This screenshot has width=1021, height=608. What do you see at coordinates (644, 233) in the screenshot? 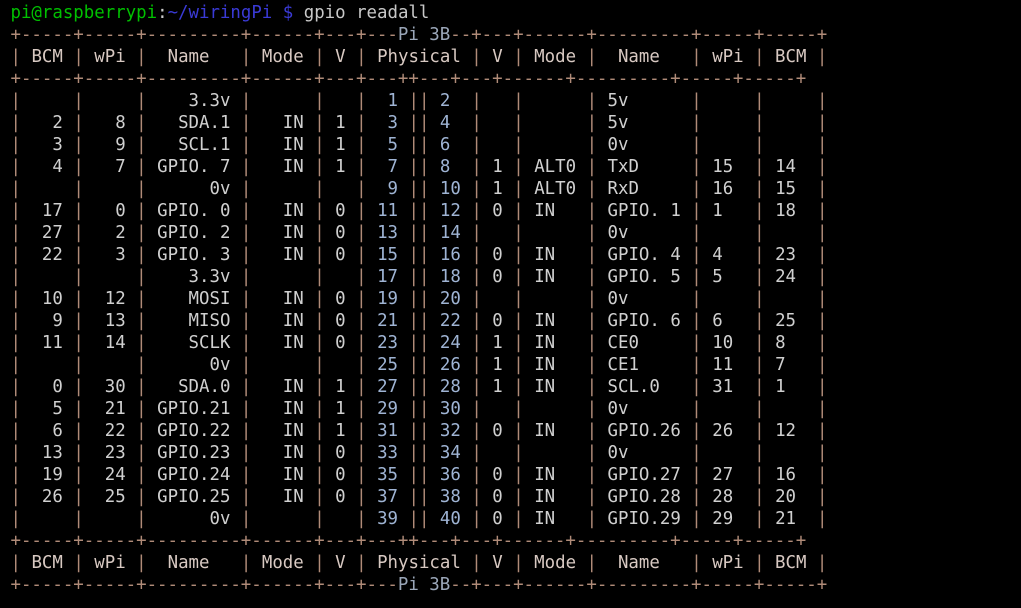
I see `cell-name-right: 0v` at bounding box center [644, 233].